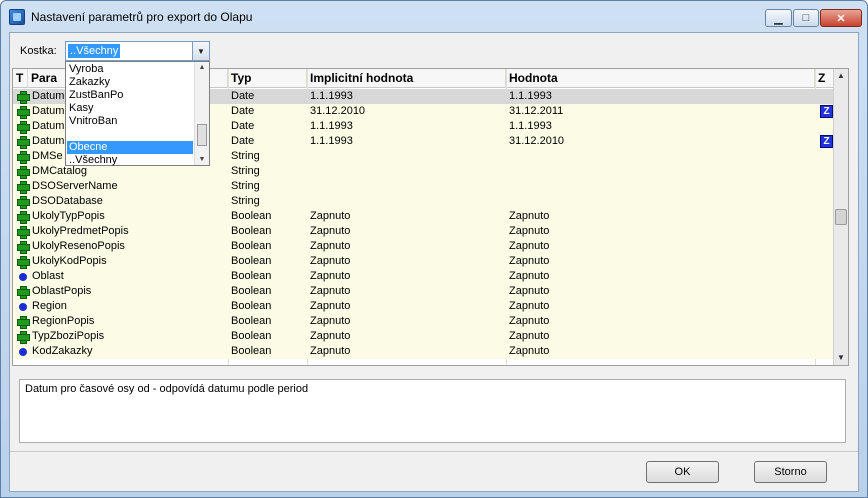  Describe the element at coordinates (424, 306) in the screenshot. I see `table-row: Region Boolean Zapnuto Zapnuto` at that location.